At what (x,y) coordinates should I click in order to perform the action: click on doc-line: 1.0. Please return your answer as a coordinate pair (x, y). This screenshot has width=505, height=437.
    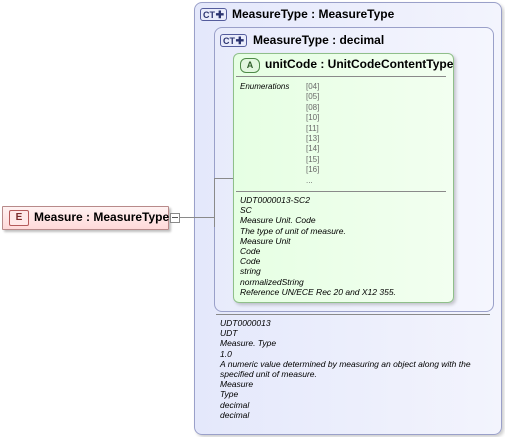
    Looking at the image, I should click on (226, 353).